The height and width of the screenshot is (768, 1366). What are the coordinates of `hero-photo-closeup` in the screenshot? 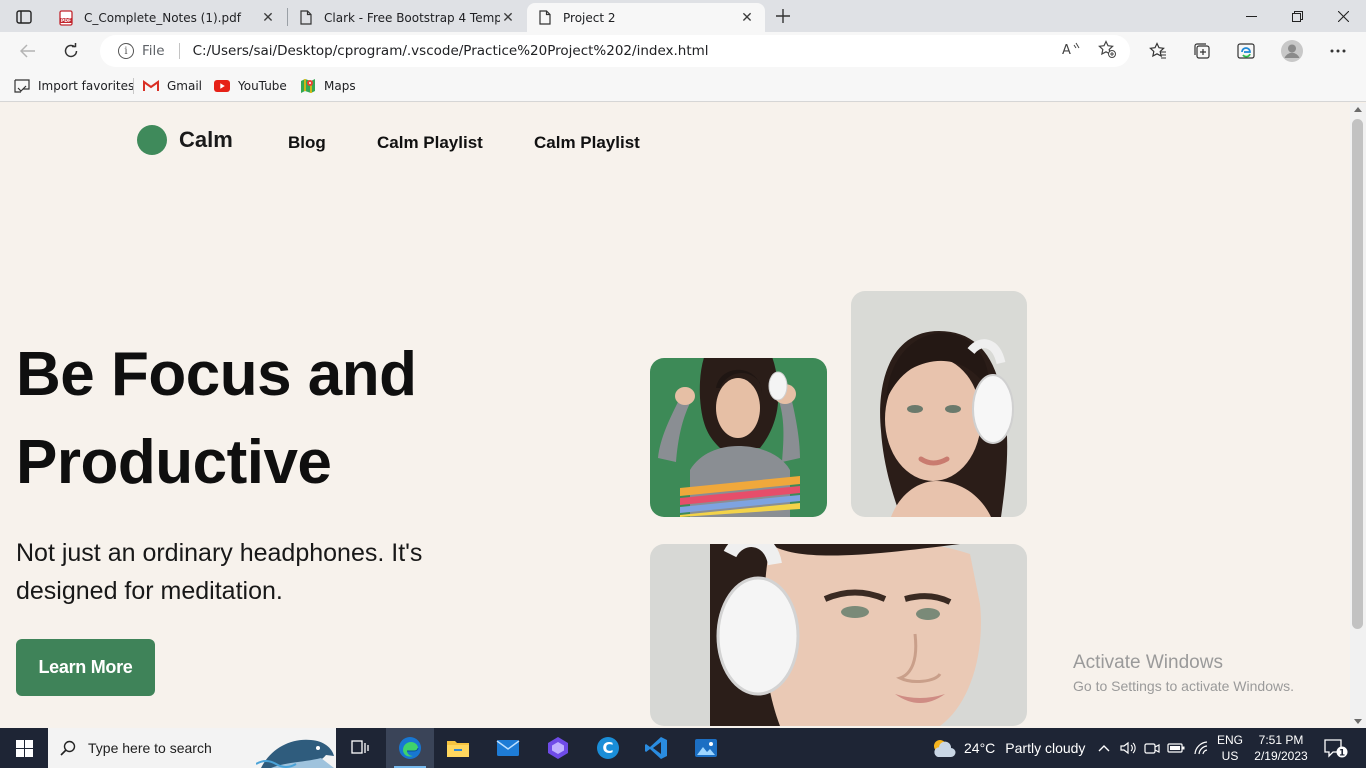 It's located at (838, 635).